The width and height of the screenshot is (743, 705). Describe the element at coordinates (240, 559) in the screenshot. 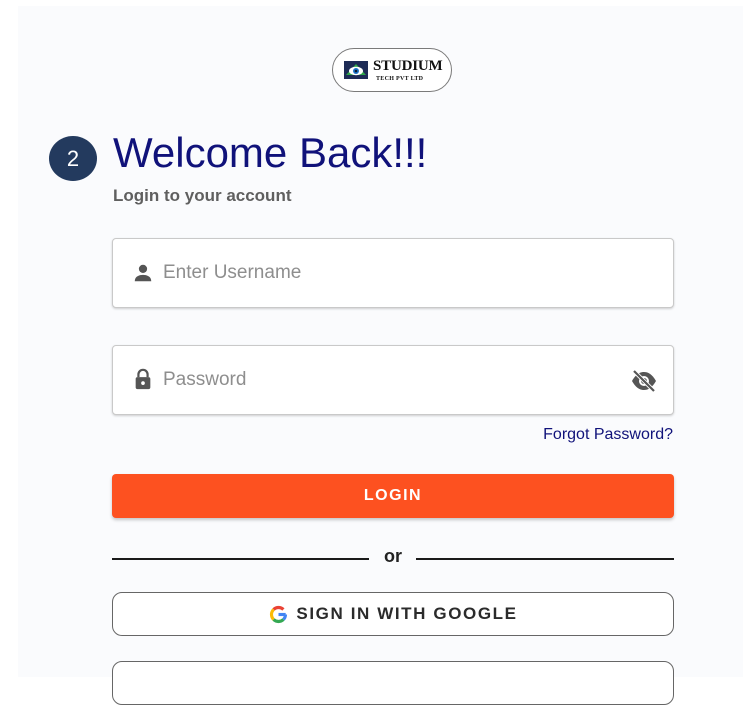

I see `divider-line-left` at that location.